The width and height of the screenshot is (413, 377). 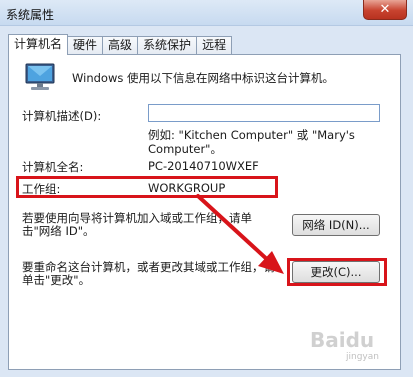 I want to click on tab-strip: 计算机名 硬件 高级 系统保护 远程, so click(x=120, y=44).